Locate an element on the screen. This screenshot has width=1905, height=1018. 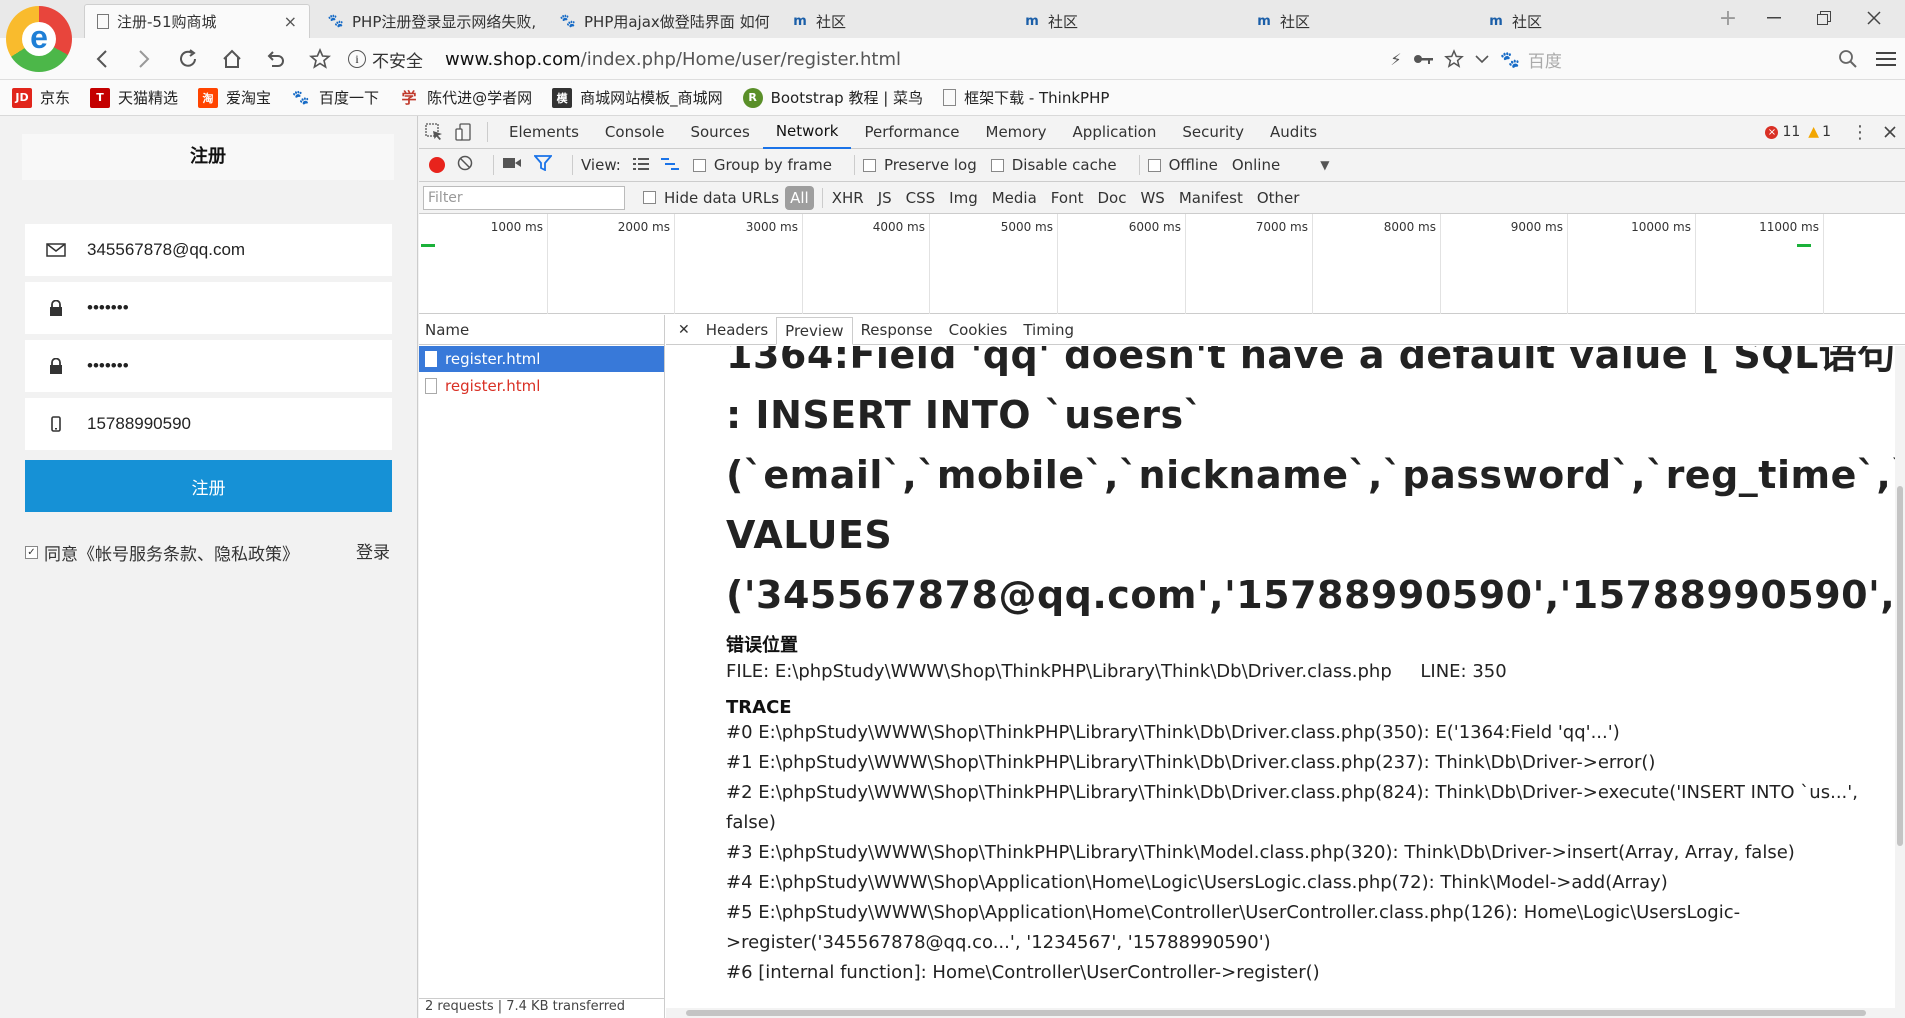
devtools-menu-button: ⋮ is located at coordinates (1860, 132).